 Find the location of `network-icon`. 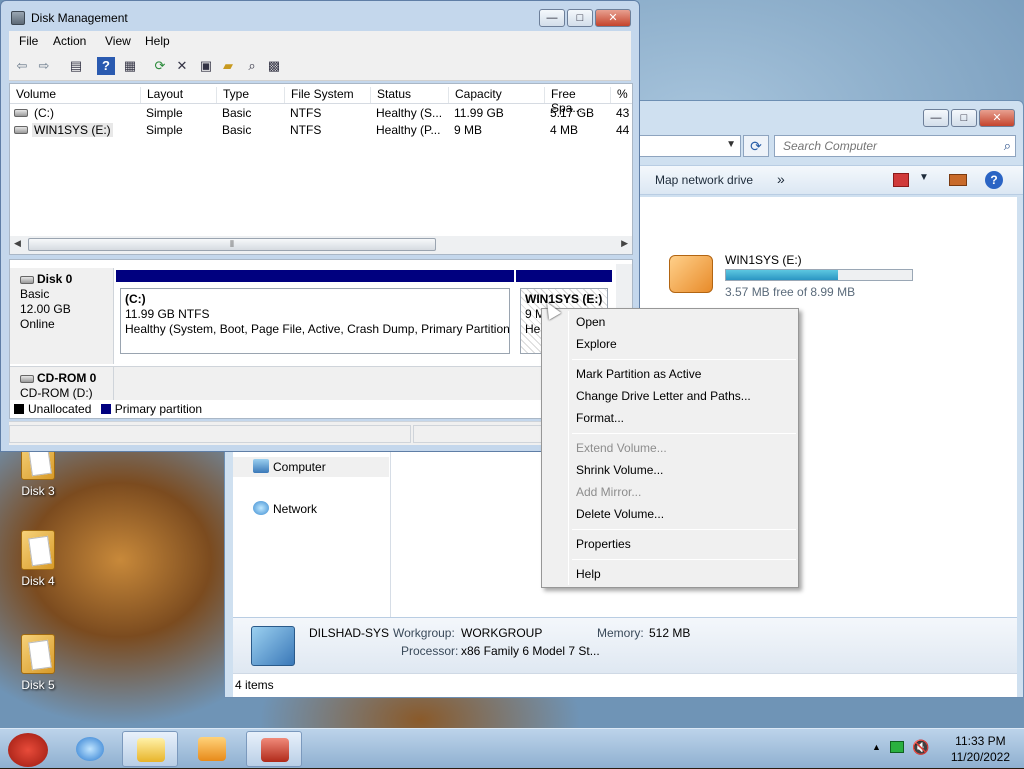

network-icon is located at coordinates (261, 508).